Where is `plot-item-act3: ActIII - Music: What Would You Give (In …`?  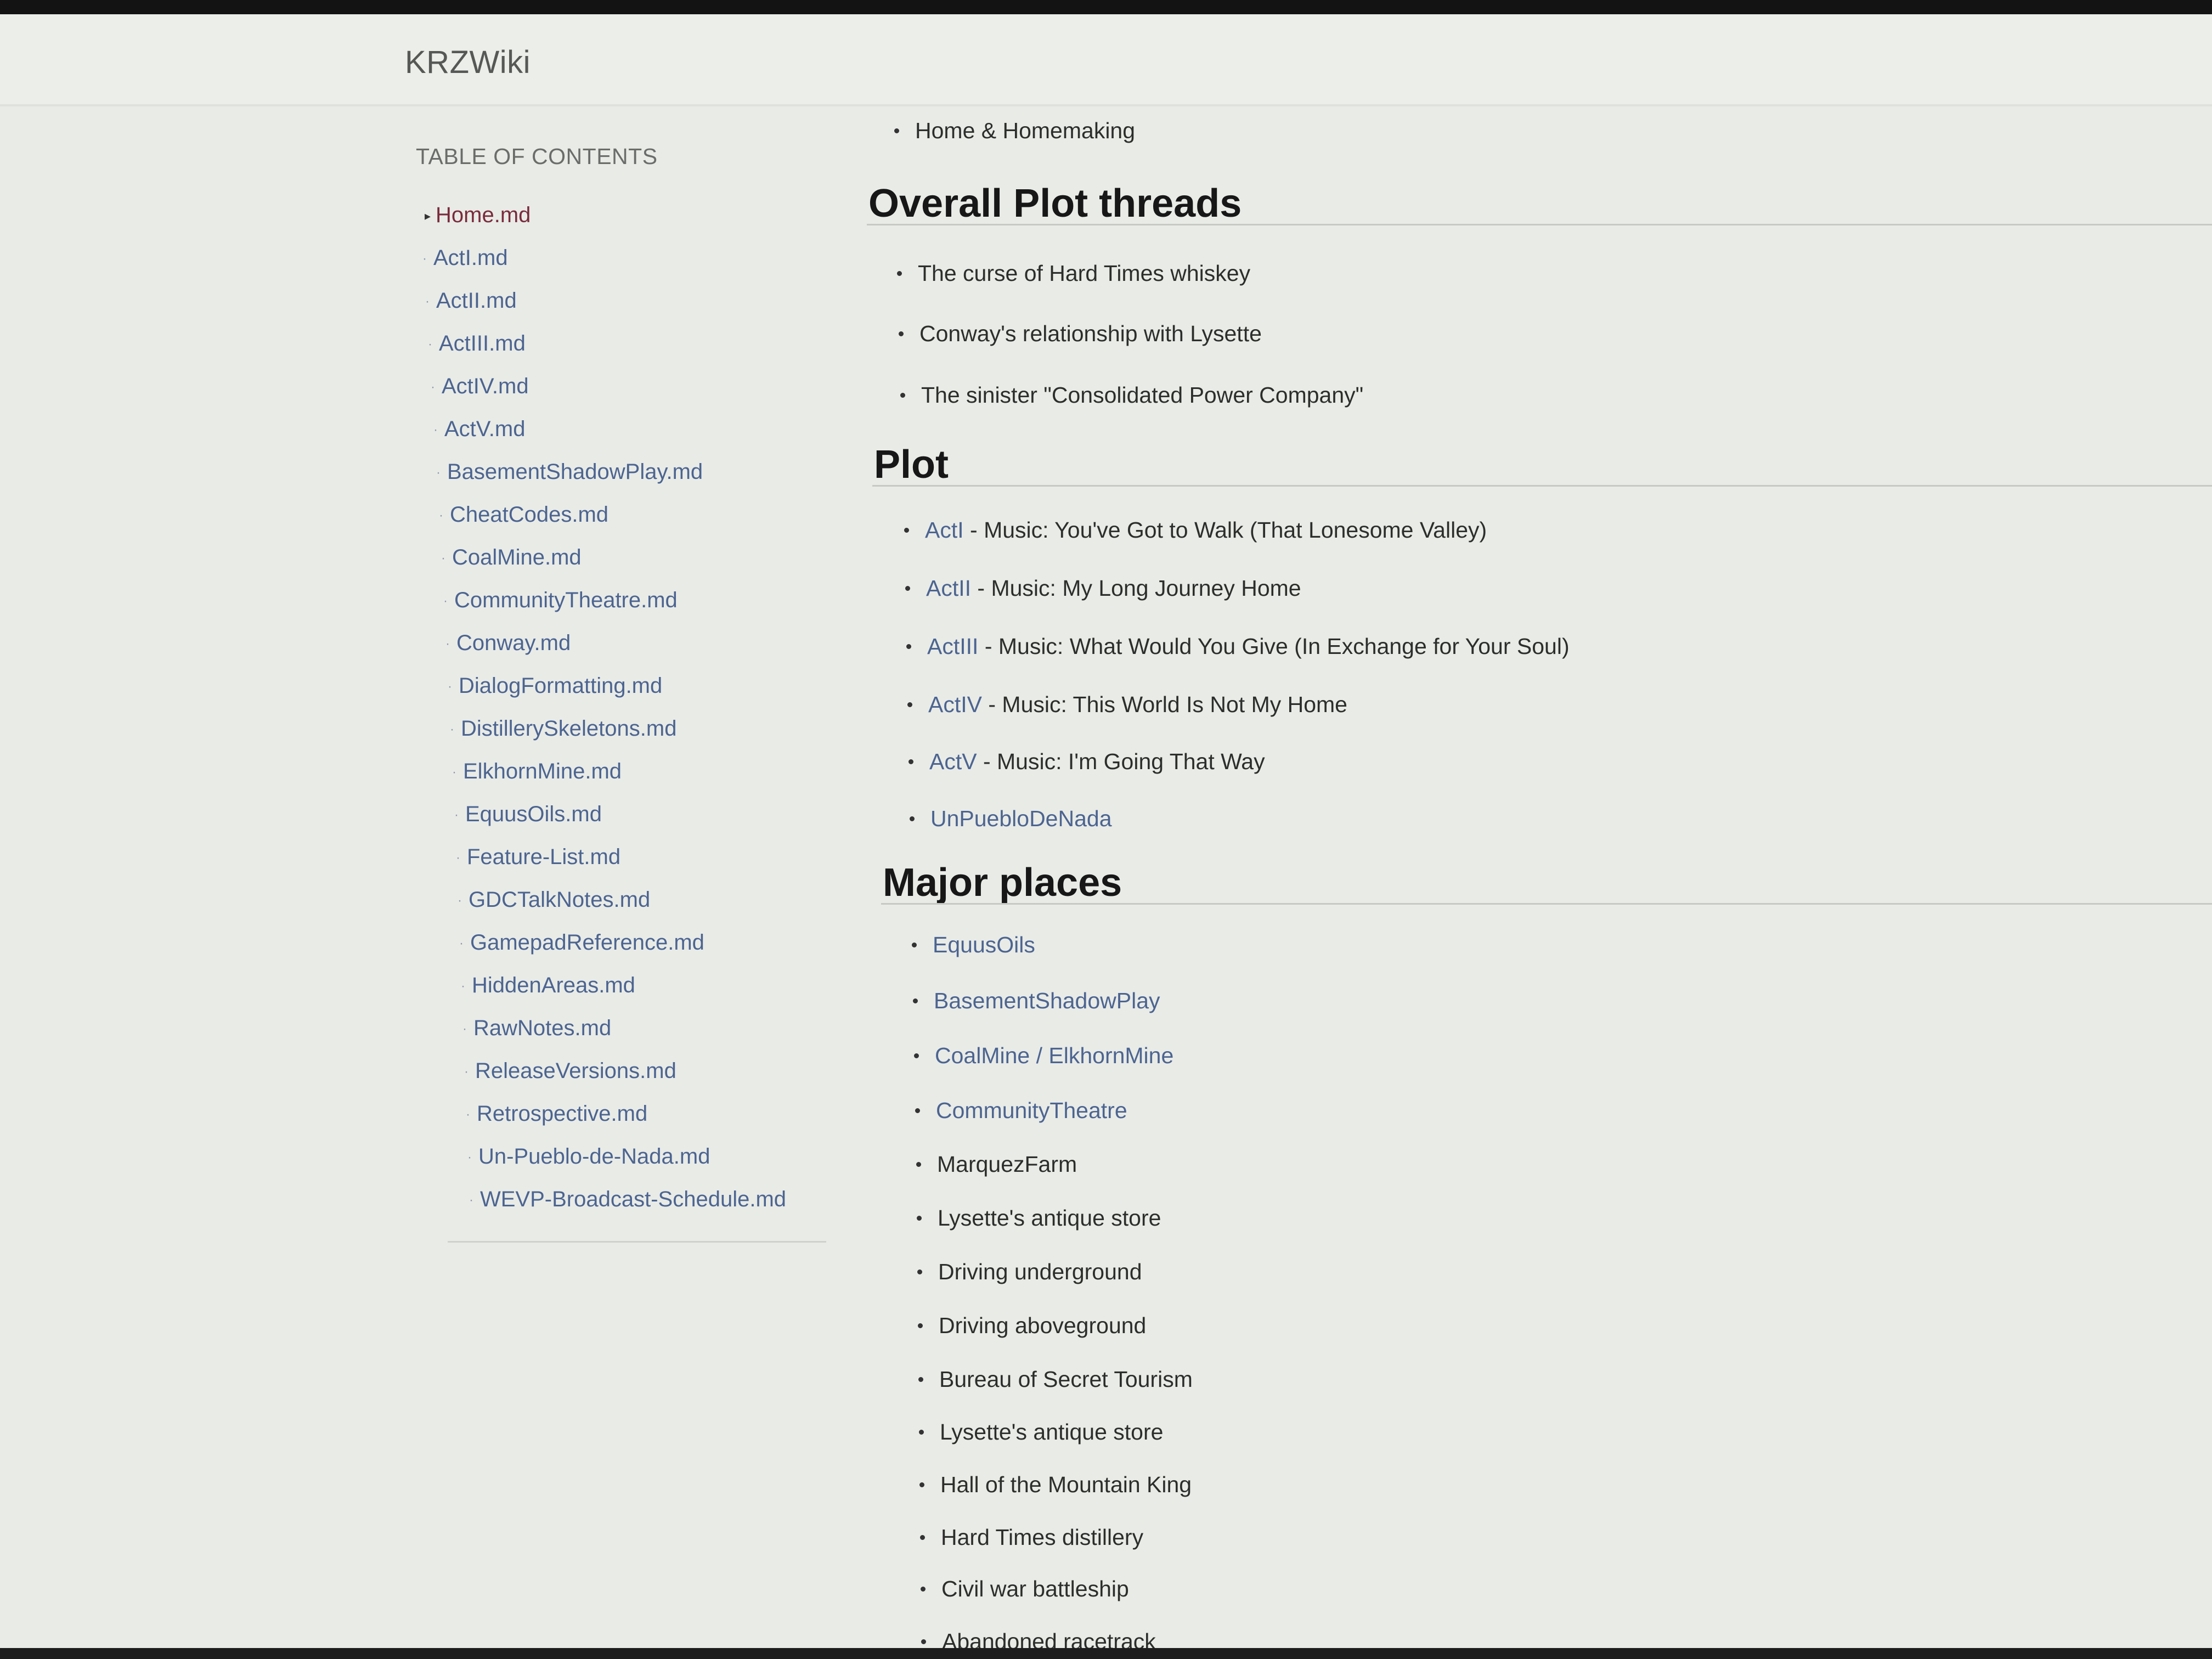
plot-item-act3: ActIII - Music: What Would You Give (In … is located at coordinates (1510, 646).